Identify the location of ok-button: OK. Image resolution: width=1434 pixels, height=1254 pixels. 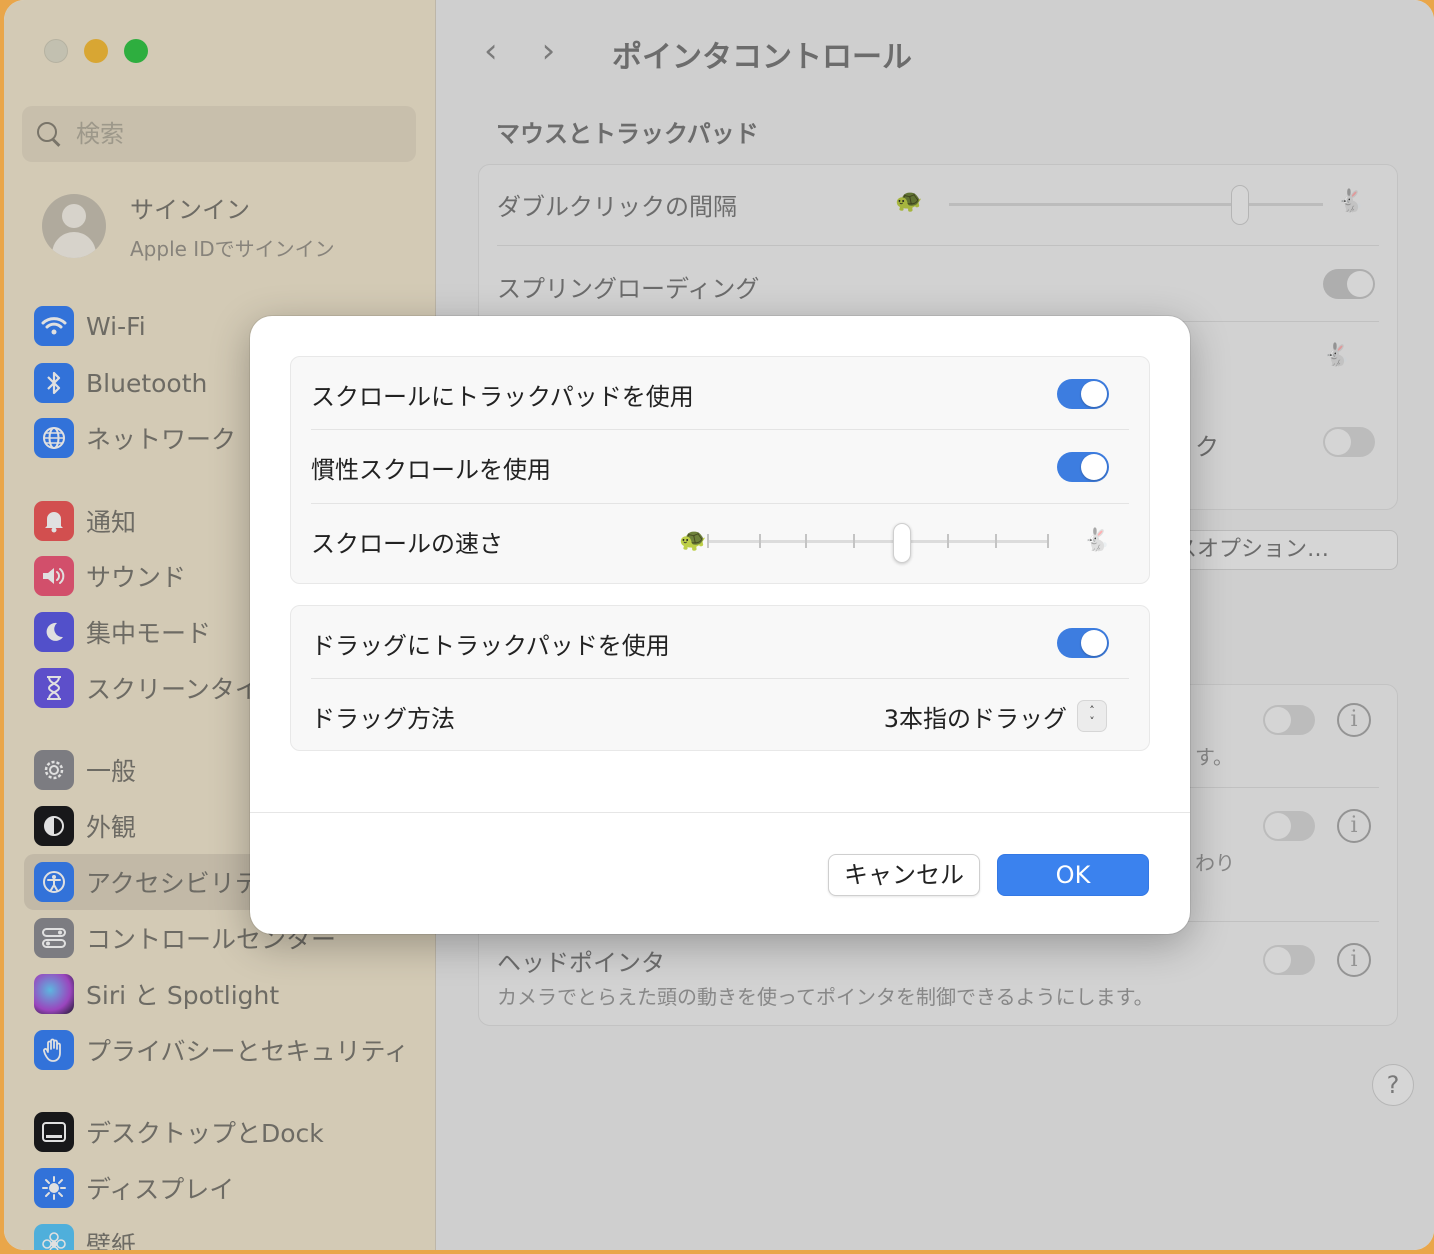
(1073, 875).